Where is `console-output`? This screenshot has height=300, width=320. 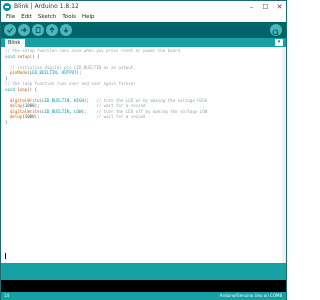 console-output is located at coordinates (143, 286).